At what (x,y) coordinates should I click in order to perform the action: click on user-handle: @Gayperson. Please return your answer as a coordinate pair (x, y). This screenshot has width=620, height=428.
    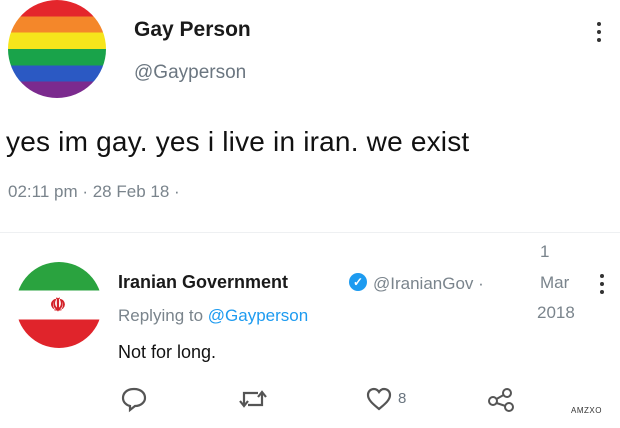
    Looking at the image, I should click on (190, 73).